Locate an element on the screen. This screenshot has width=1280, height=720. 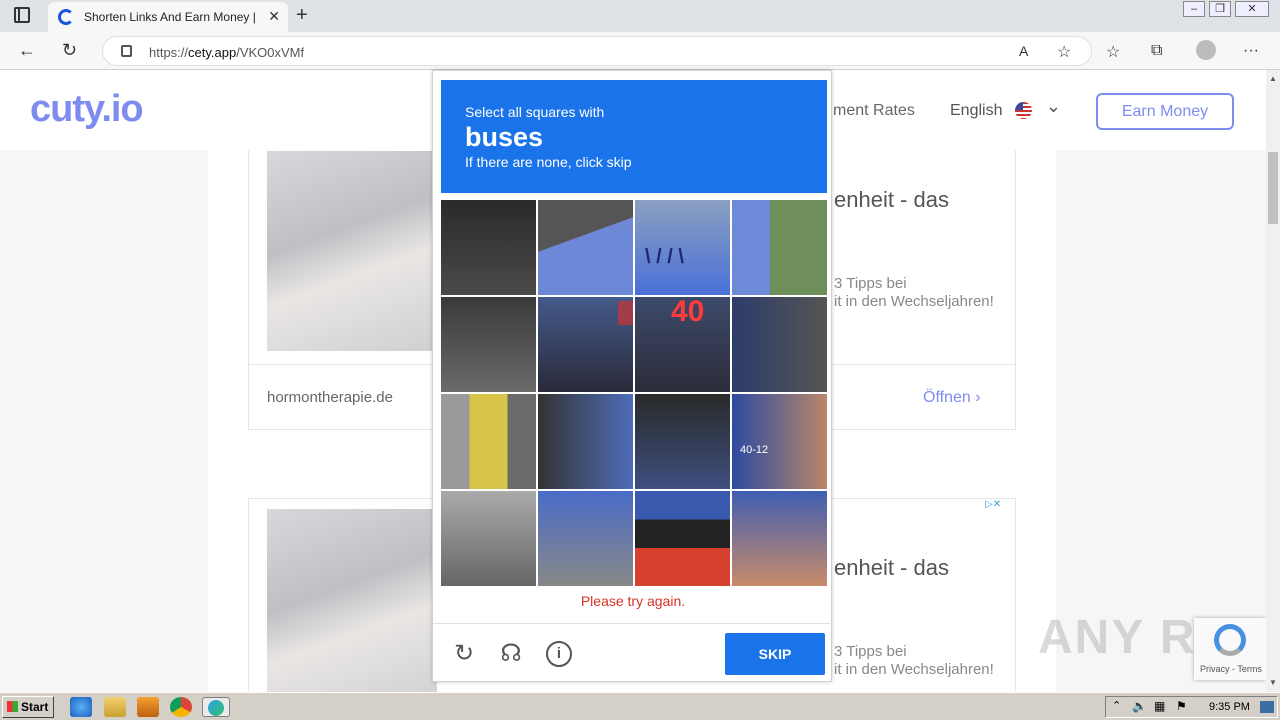
edge-icon is located at coordinates (216, 708).